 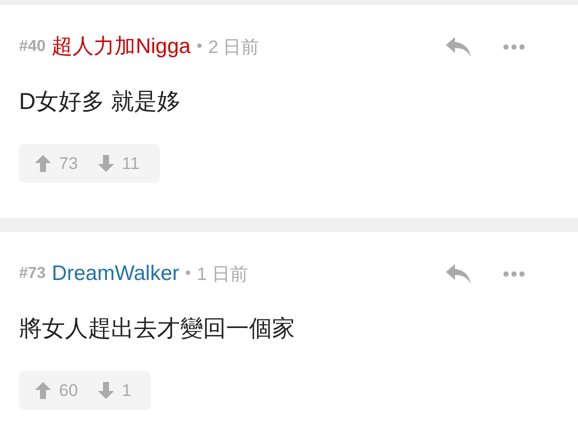 I want to click on downvote-button: 1, so click(x=115, y=391).